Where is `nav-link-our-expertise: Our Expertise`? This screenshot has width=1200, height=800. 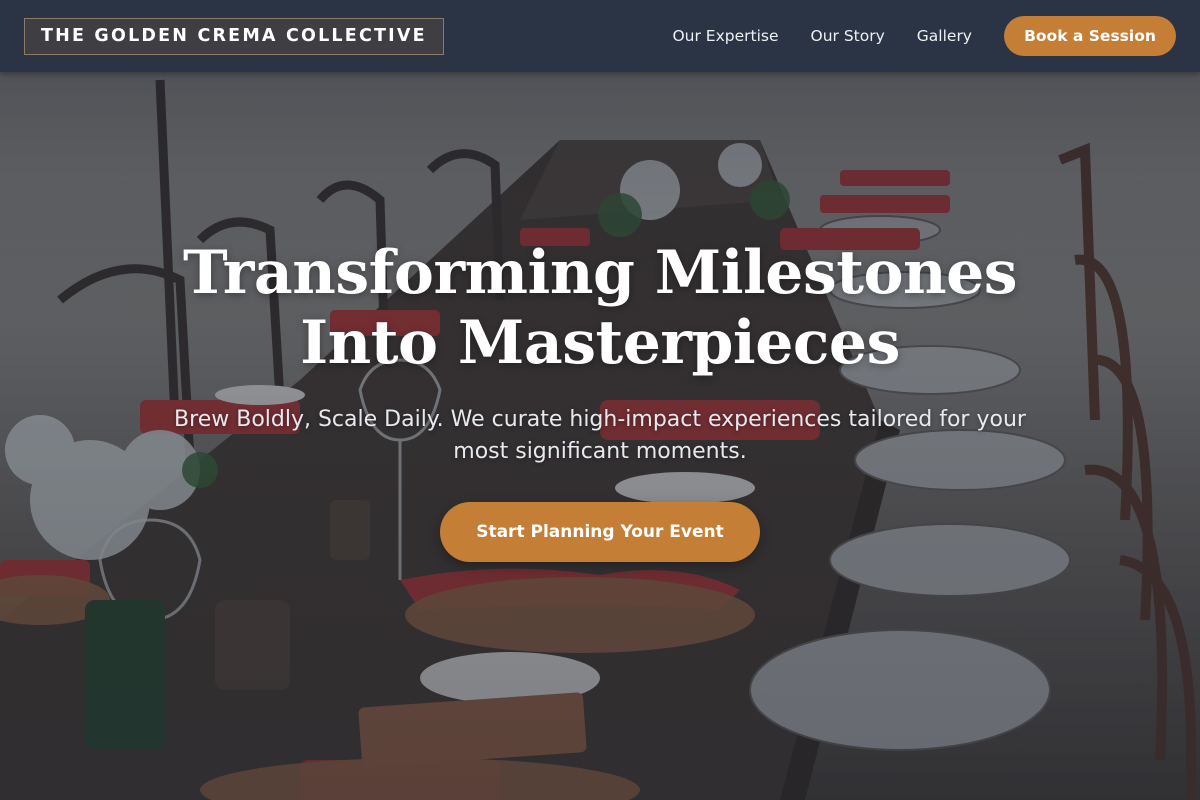
nav-link-our-expertise: Our Expertise is located at coordinates (725, 36).